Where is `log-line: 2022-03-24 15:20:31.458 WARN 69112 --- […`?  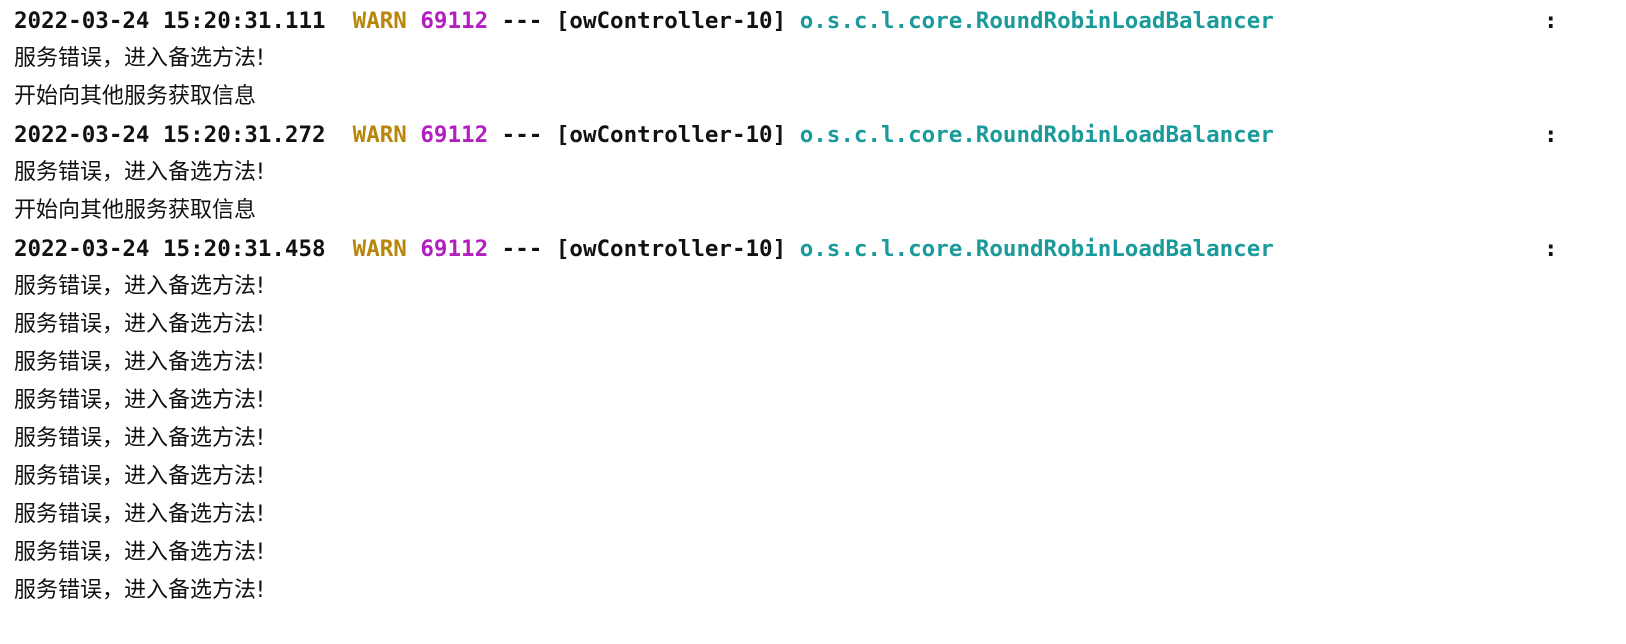
log-line: 2022-03-24 15:20:31.458 WARN 69112 --- [… is located at coordinates (820, 249).